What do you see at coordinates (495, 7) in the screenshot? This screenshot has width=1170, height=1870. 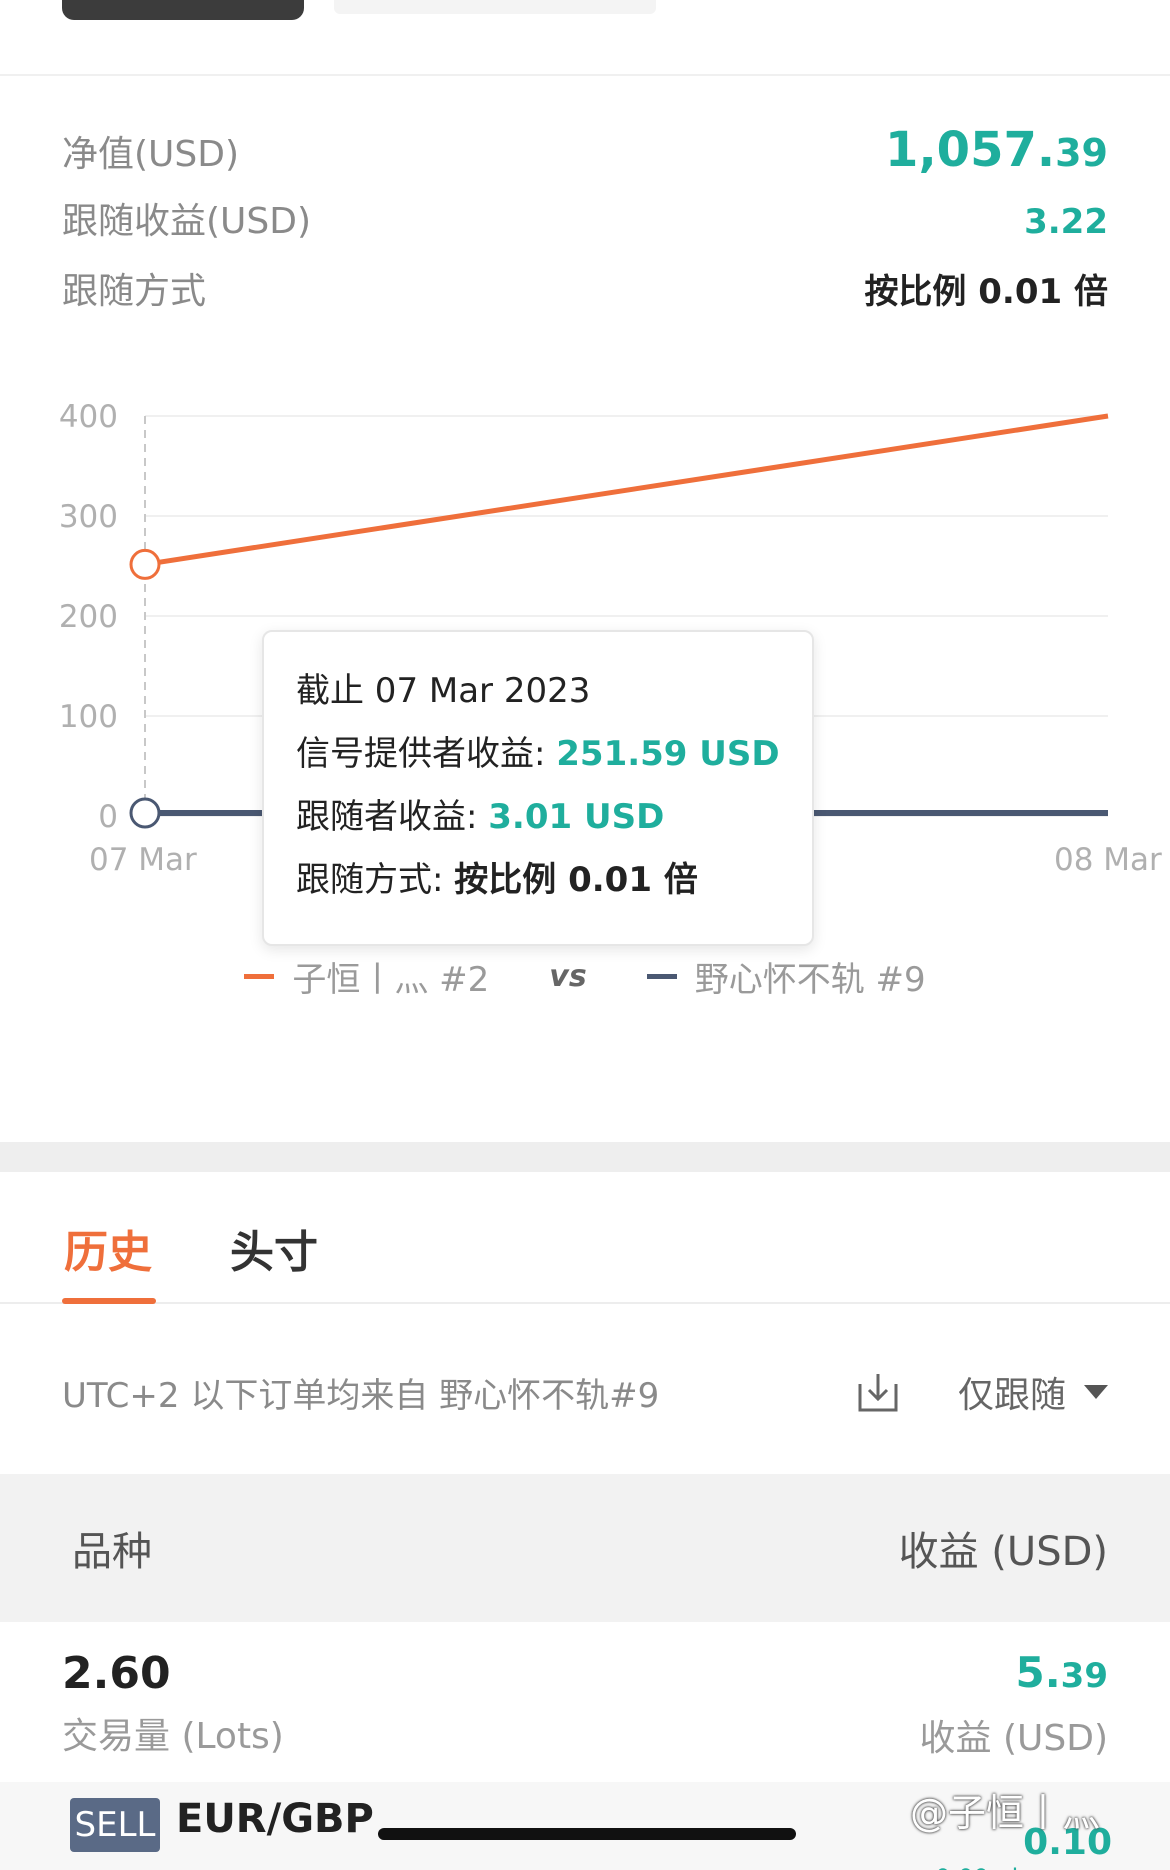 I see `header-tab` at bounding box center [495, 7].